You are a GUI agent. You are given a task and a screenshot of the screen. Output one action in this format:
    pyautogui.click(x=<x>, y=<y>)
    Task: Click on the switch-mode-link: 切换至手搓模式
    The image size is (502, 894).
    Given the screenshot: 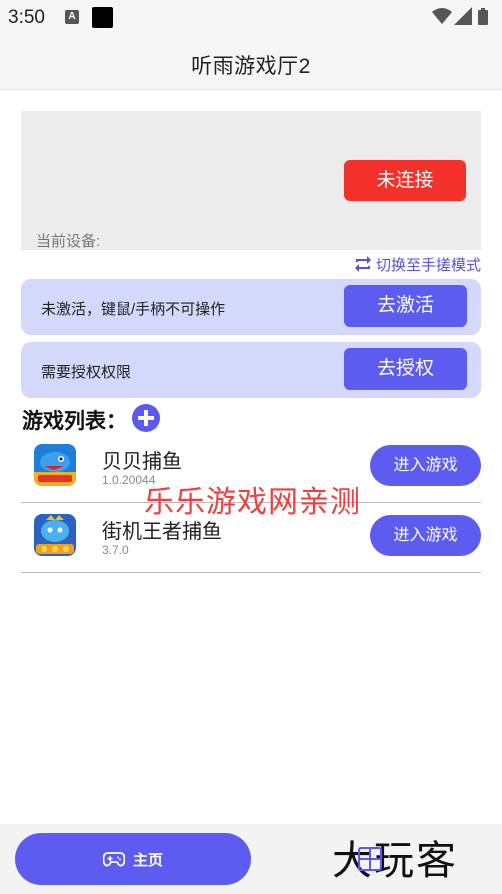 What is the action you would take?
    pyautogui.click(x=417, y=264)
    